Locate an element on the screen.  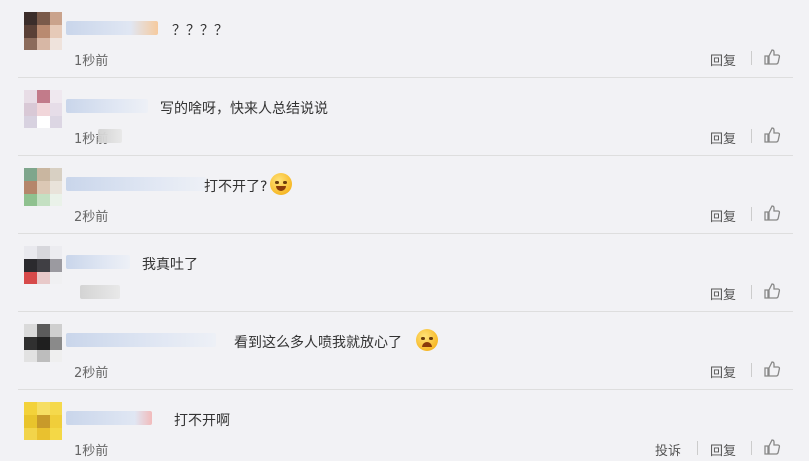
comment-text: 打不开啊 is located at coordinates (202, 421).